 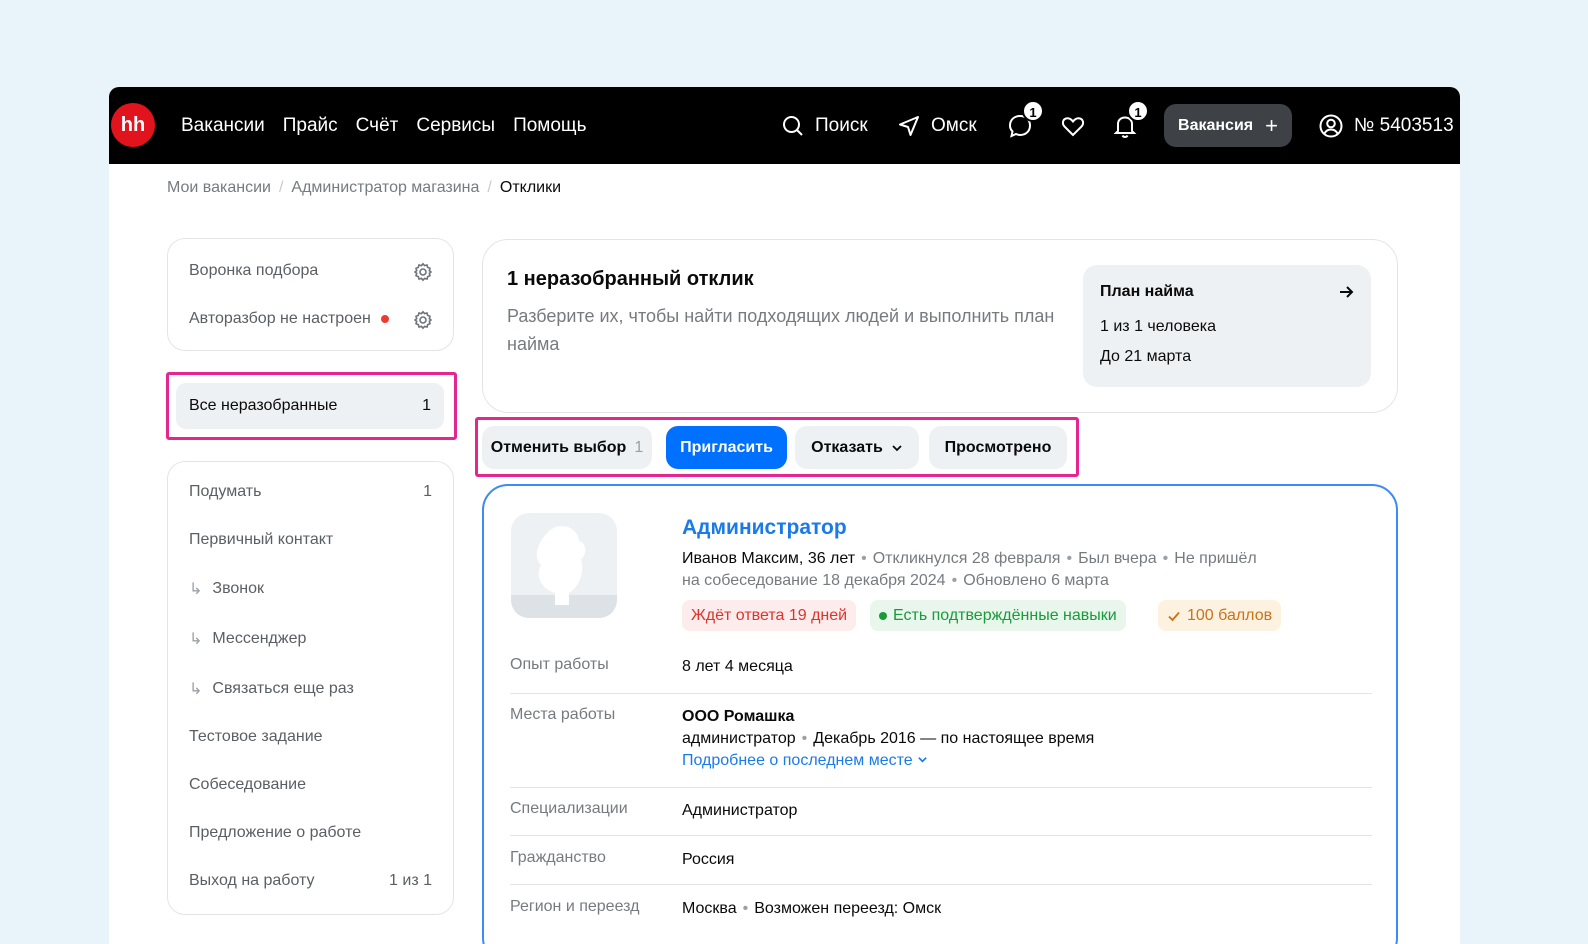 I want to click on account-menu: № 5403513, so click(x=1386, y=125).